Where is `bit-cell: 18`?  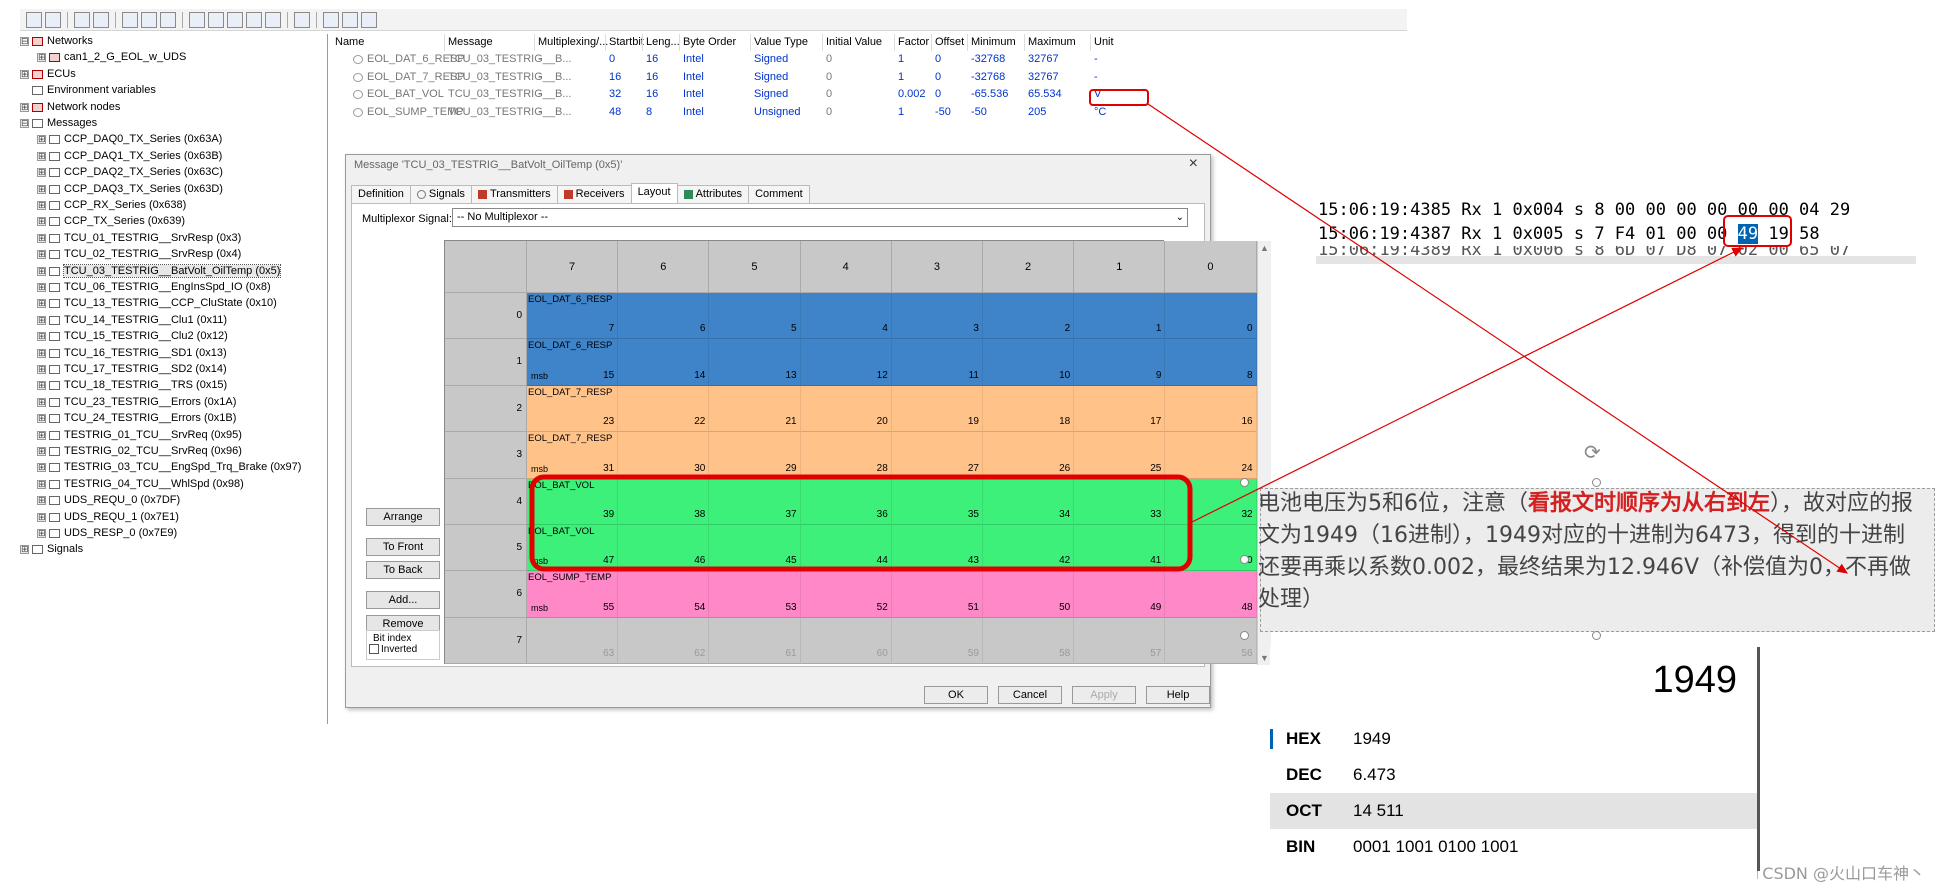
bit-cell: 18 is located at coordinates (1029, 409).